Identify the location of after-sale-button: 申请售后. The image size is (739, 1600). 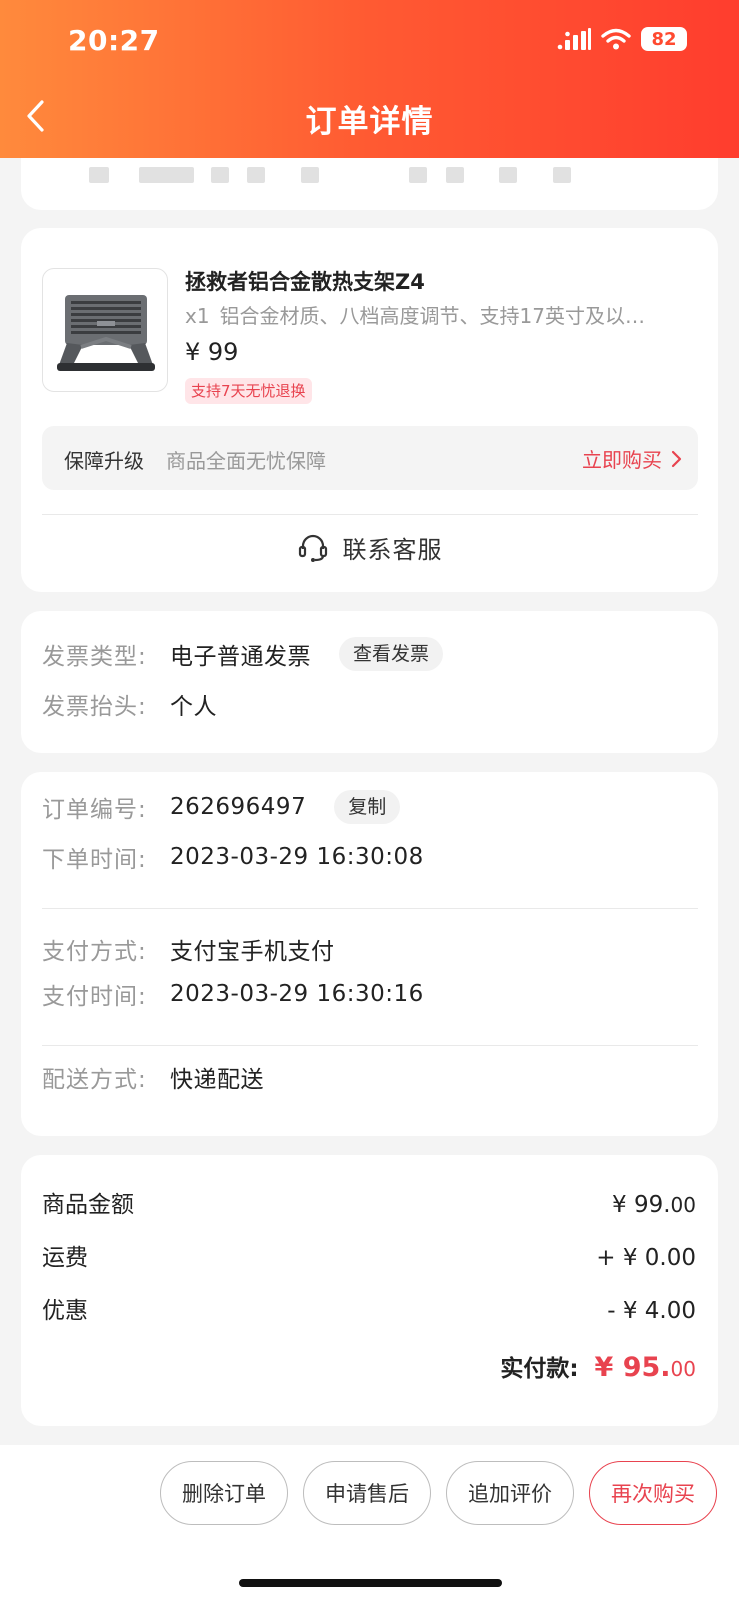
(367, 1493).